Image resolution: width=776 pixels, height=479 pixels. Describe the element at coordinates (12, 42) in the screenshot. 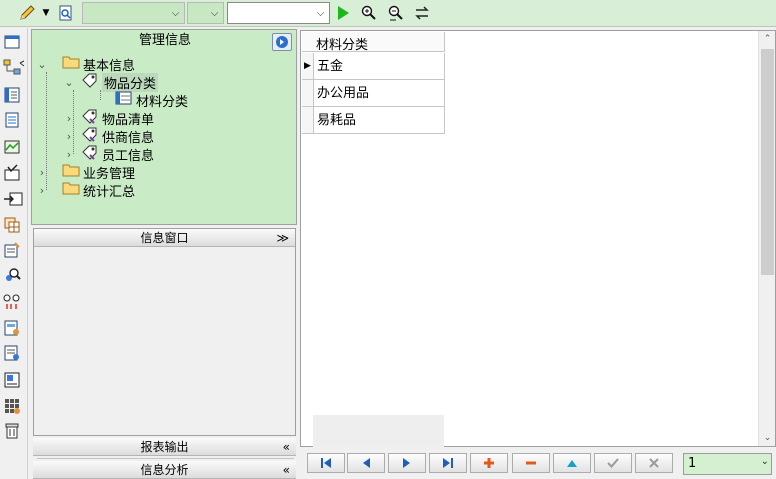

I see `window-icon` at that location.